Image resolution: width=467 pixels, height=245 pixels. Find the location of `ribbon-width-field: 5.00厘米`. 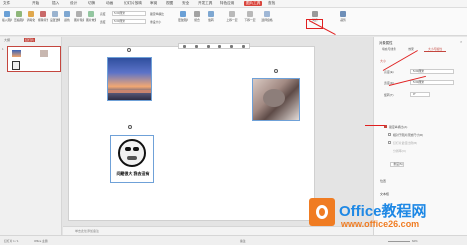

ribbon-width-field: 5.00厘米 is located at coordinates (129, 21).